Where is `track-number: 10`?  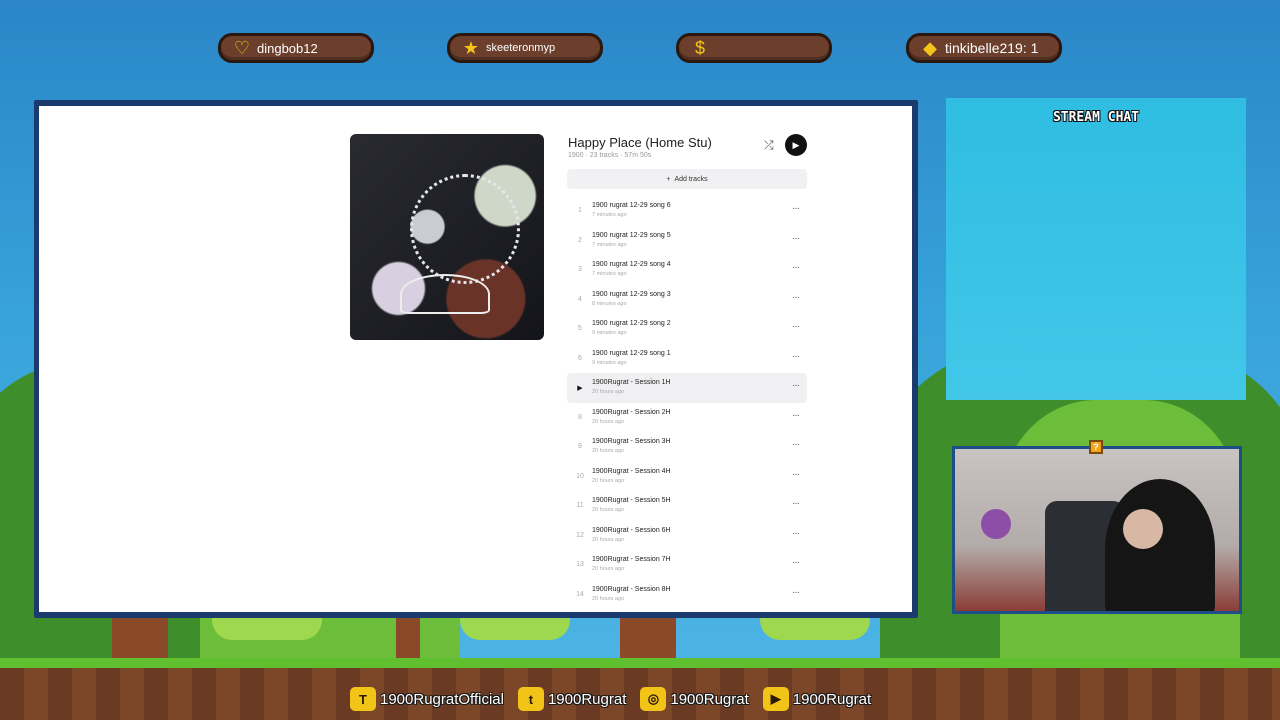 track-number: 10 is located at coordinates (580, 476).